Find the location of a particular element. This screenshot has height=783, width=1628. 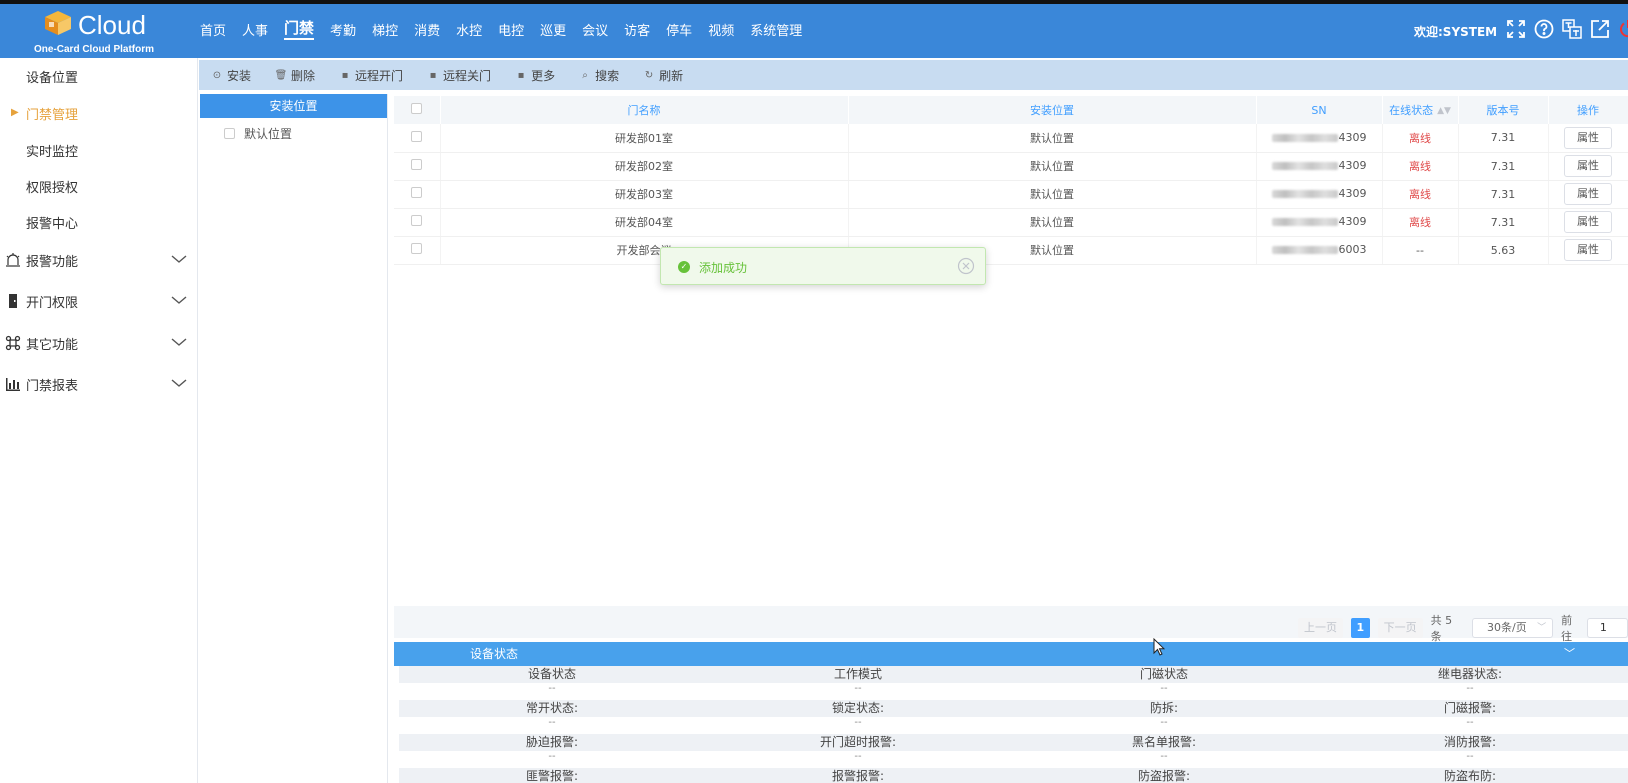

nav-item-6: 水控 is located at coordinates (469, 30).